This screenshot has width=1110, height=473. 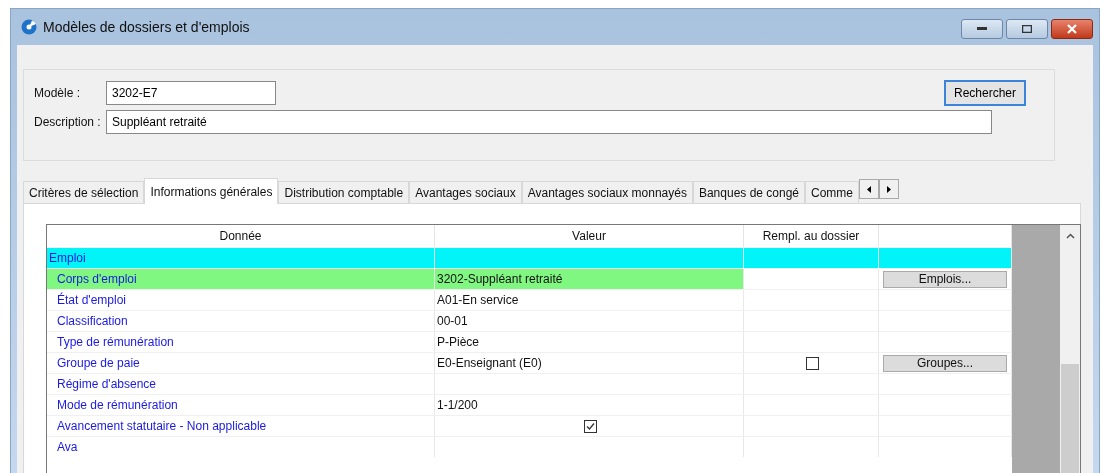 What do you see at coordinates (241, 279) in the screenshot?
I see `data-label-cell: Corps d'emploi` at bounding box center [241, 279].